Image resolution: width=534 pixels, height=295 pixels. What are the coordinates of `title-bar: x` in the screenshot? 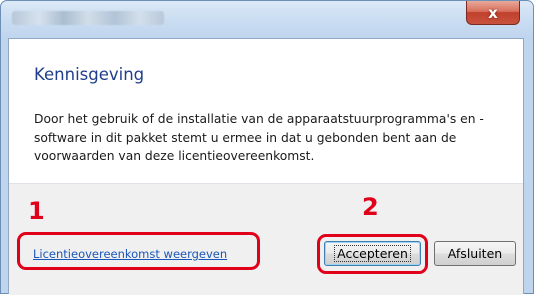 It's located at (267, 20).